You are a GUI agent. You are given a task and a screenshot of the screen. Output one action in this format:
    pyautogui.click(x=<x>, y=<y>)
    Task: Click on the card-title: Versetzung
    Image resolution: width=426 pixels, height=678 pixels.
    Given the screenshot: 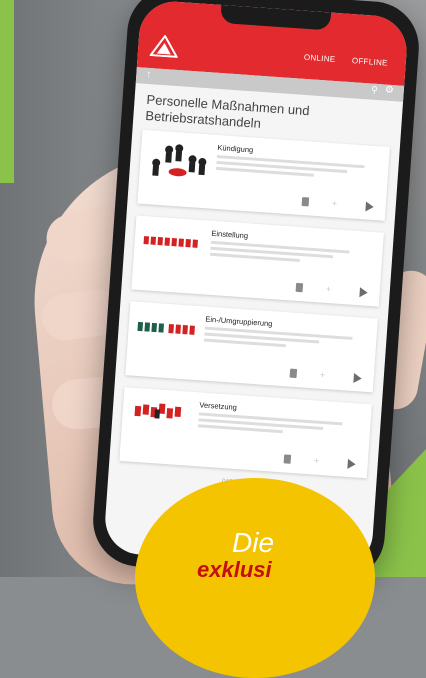 What is the action you would take?
    pyautogui.click(x=218, y=406)
    